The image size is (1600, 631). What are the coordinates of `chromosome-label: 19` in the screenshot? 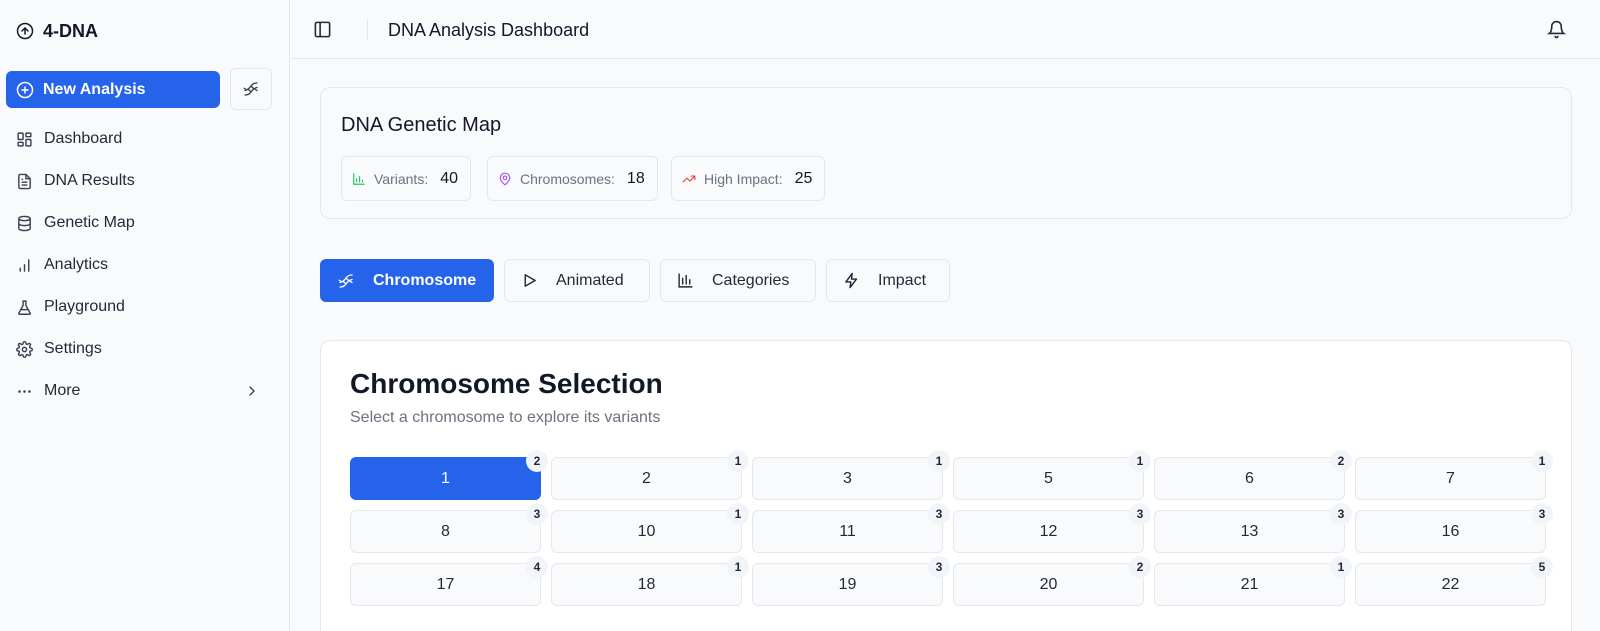 It's located at (847, 584).